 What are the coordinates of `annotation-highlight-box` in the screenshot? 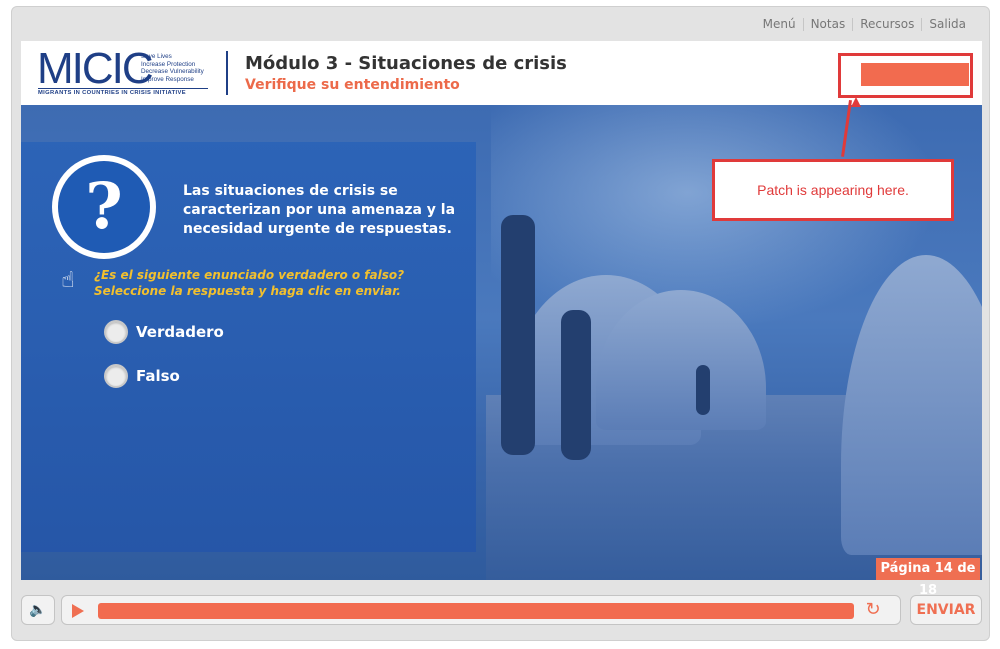 It's located at (905, 75).